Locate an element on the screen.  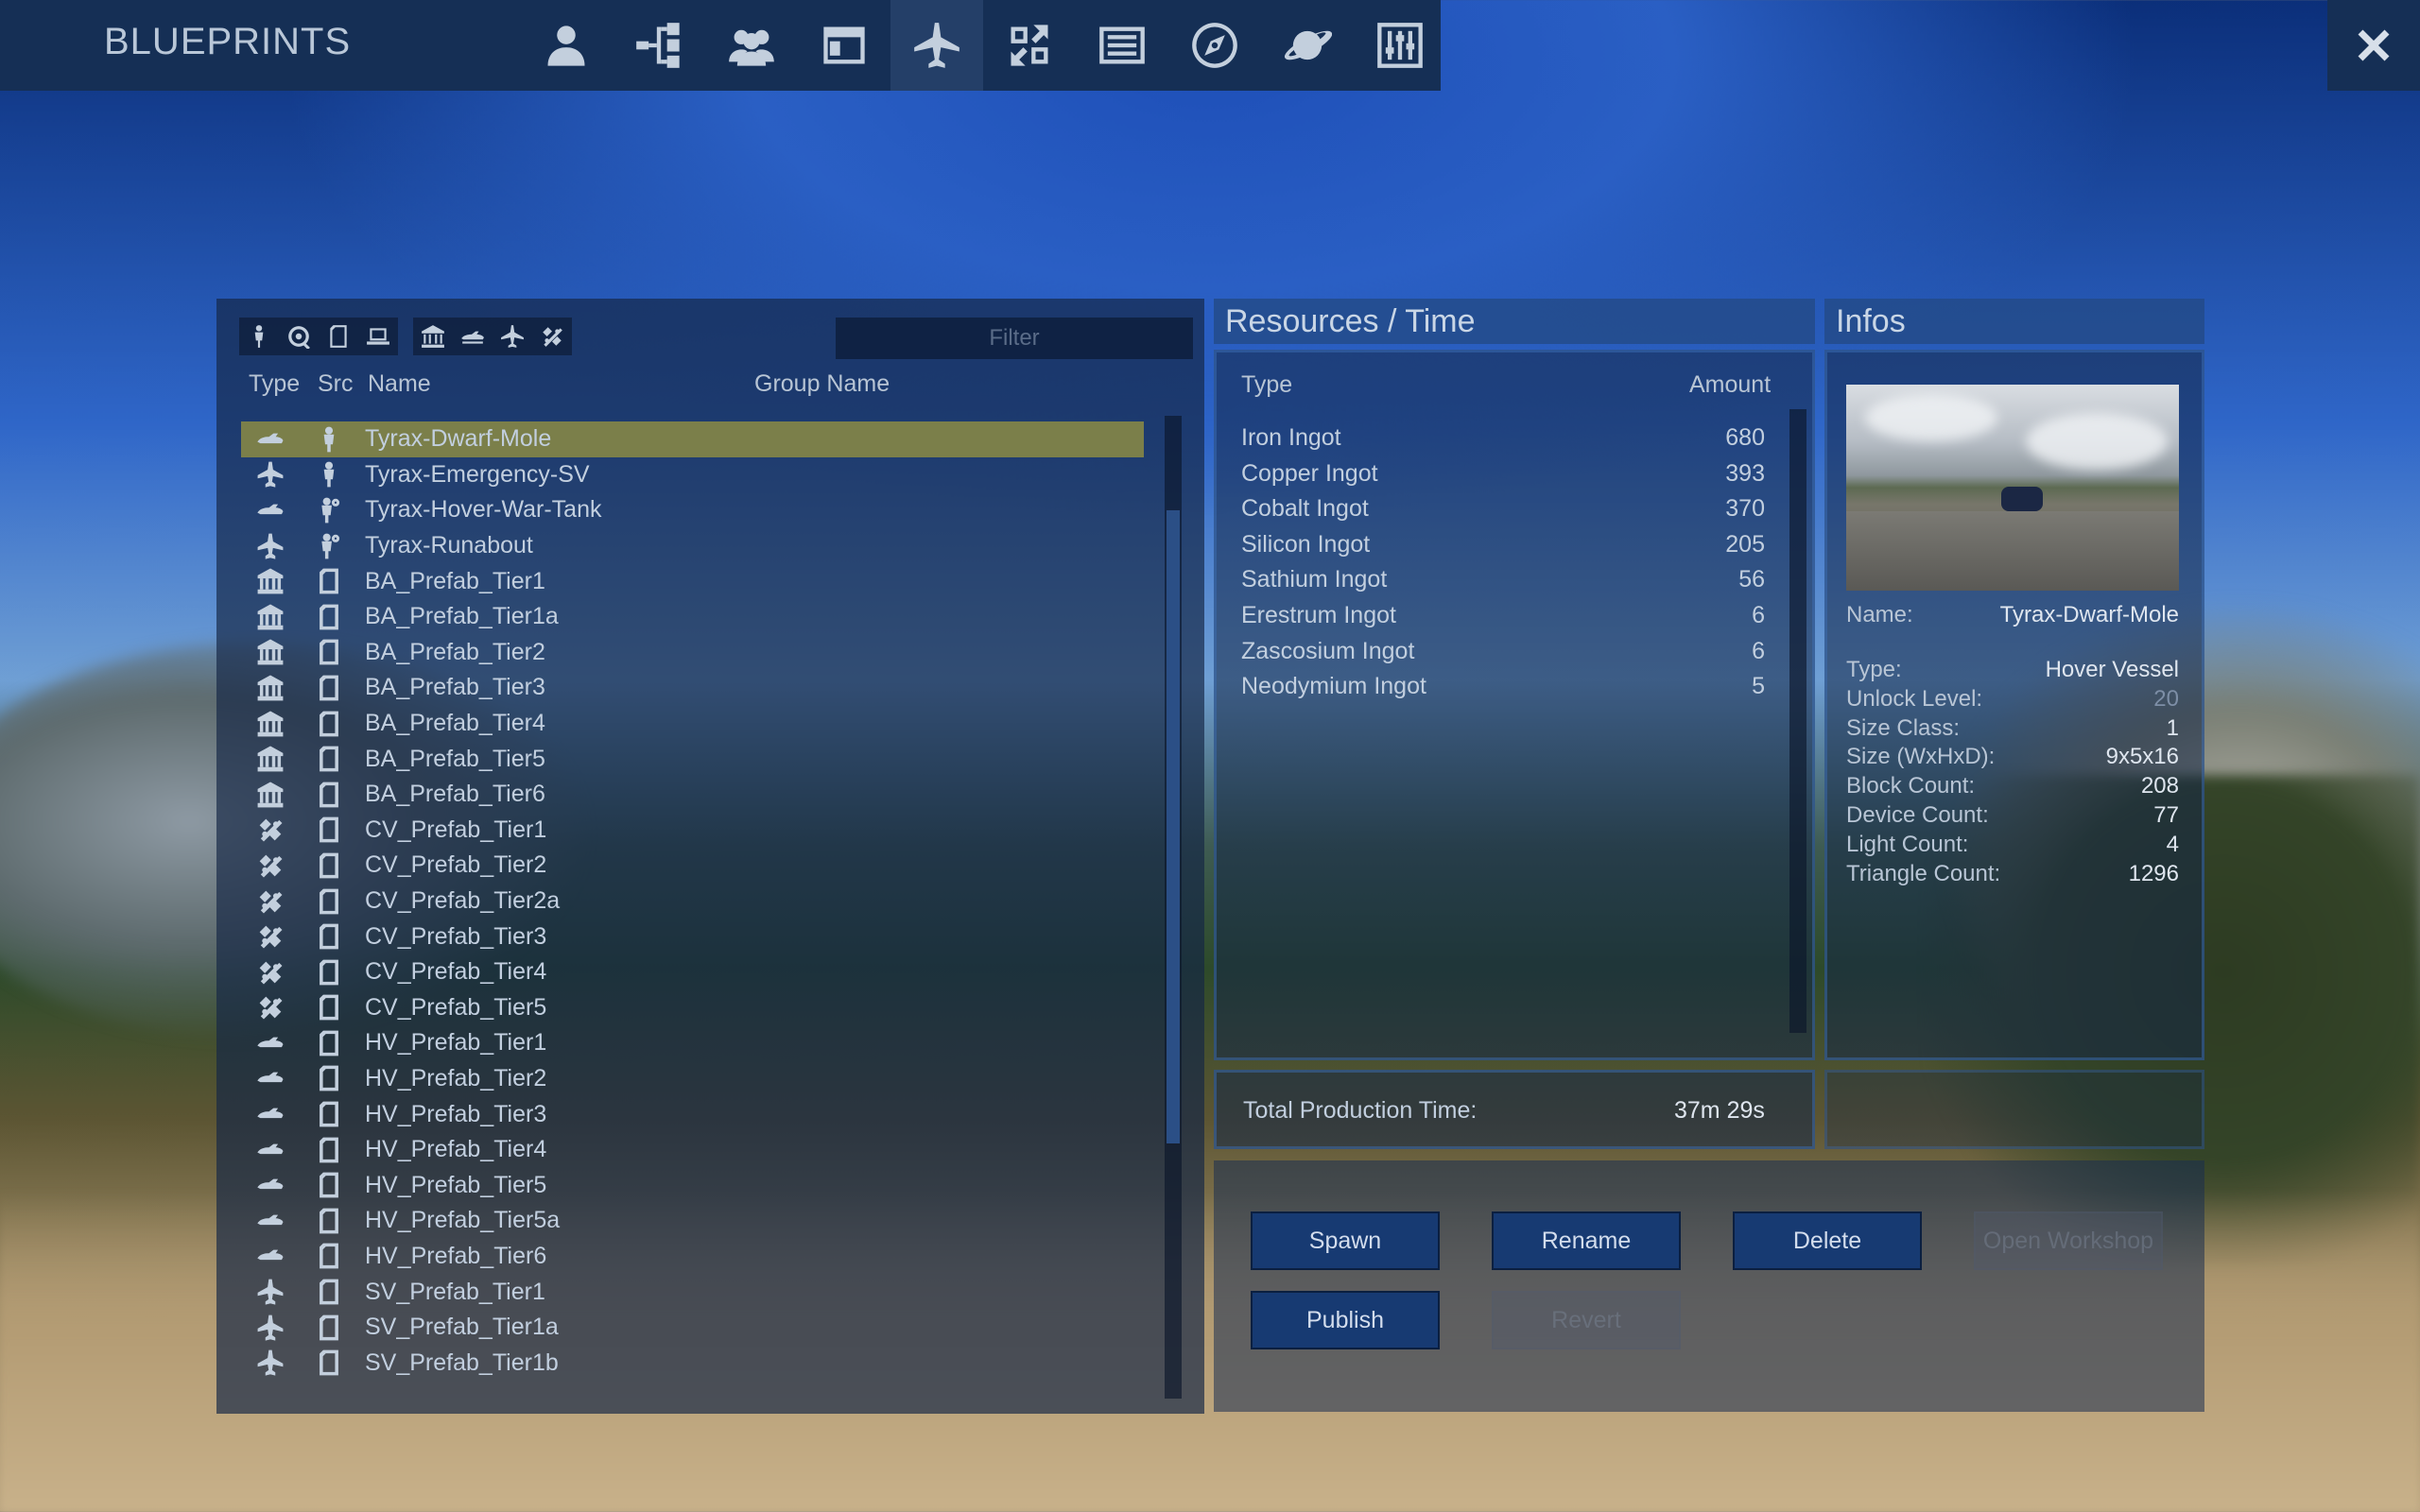
nav-exchange is located at coordinates (1029, 45).